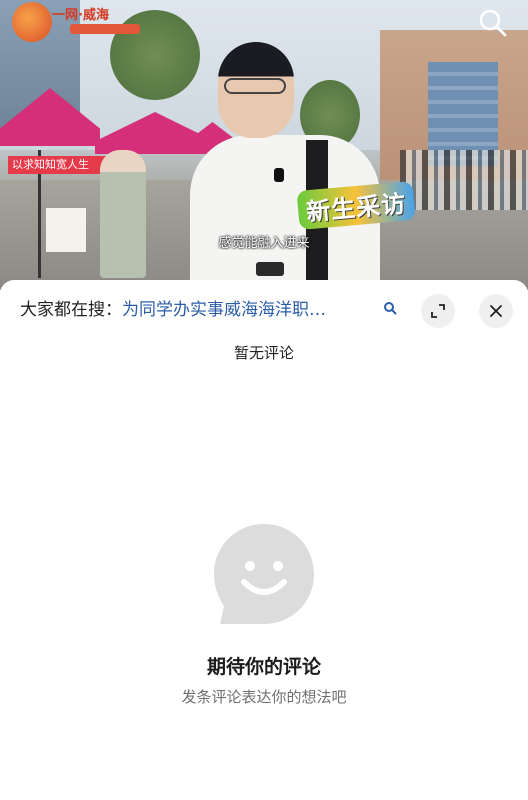  I want to click on logo-text: 一网·威海, so click(80, 15).